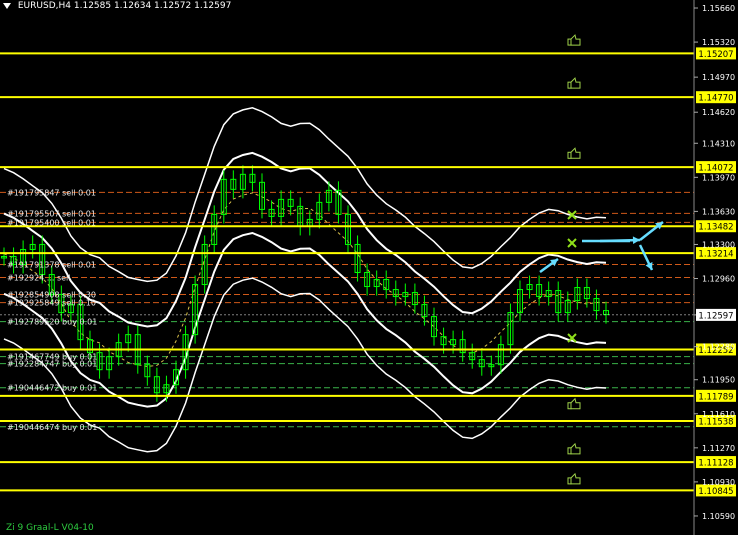 The height and width of the screenshot is (535, 738). I want to click on ohlc-values: 1.12585 1.12634 1.12572 1.12597, so click(152, 6).